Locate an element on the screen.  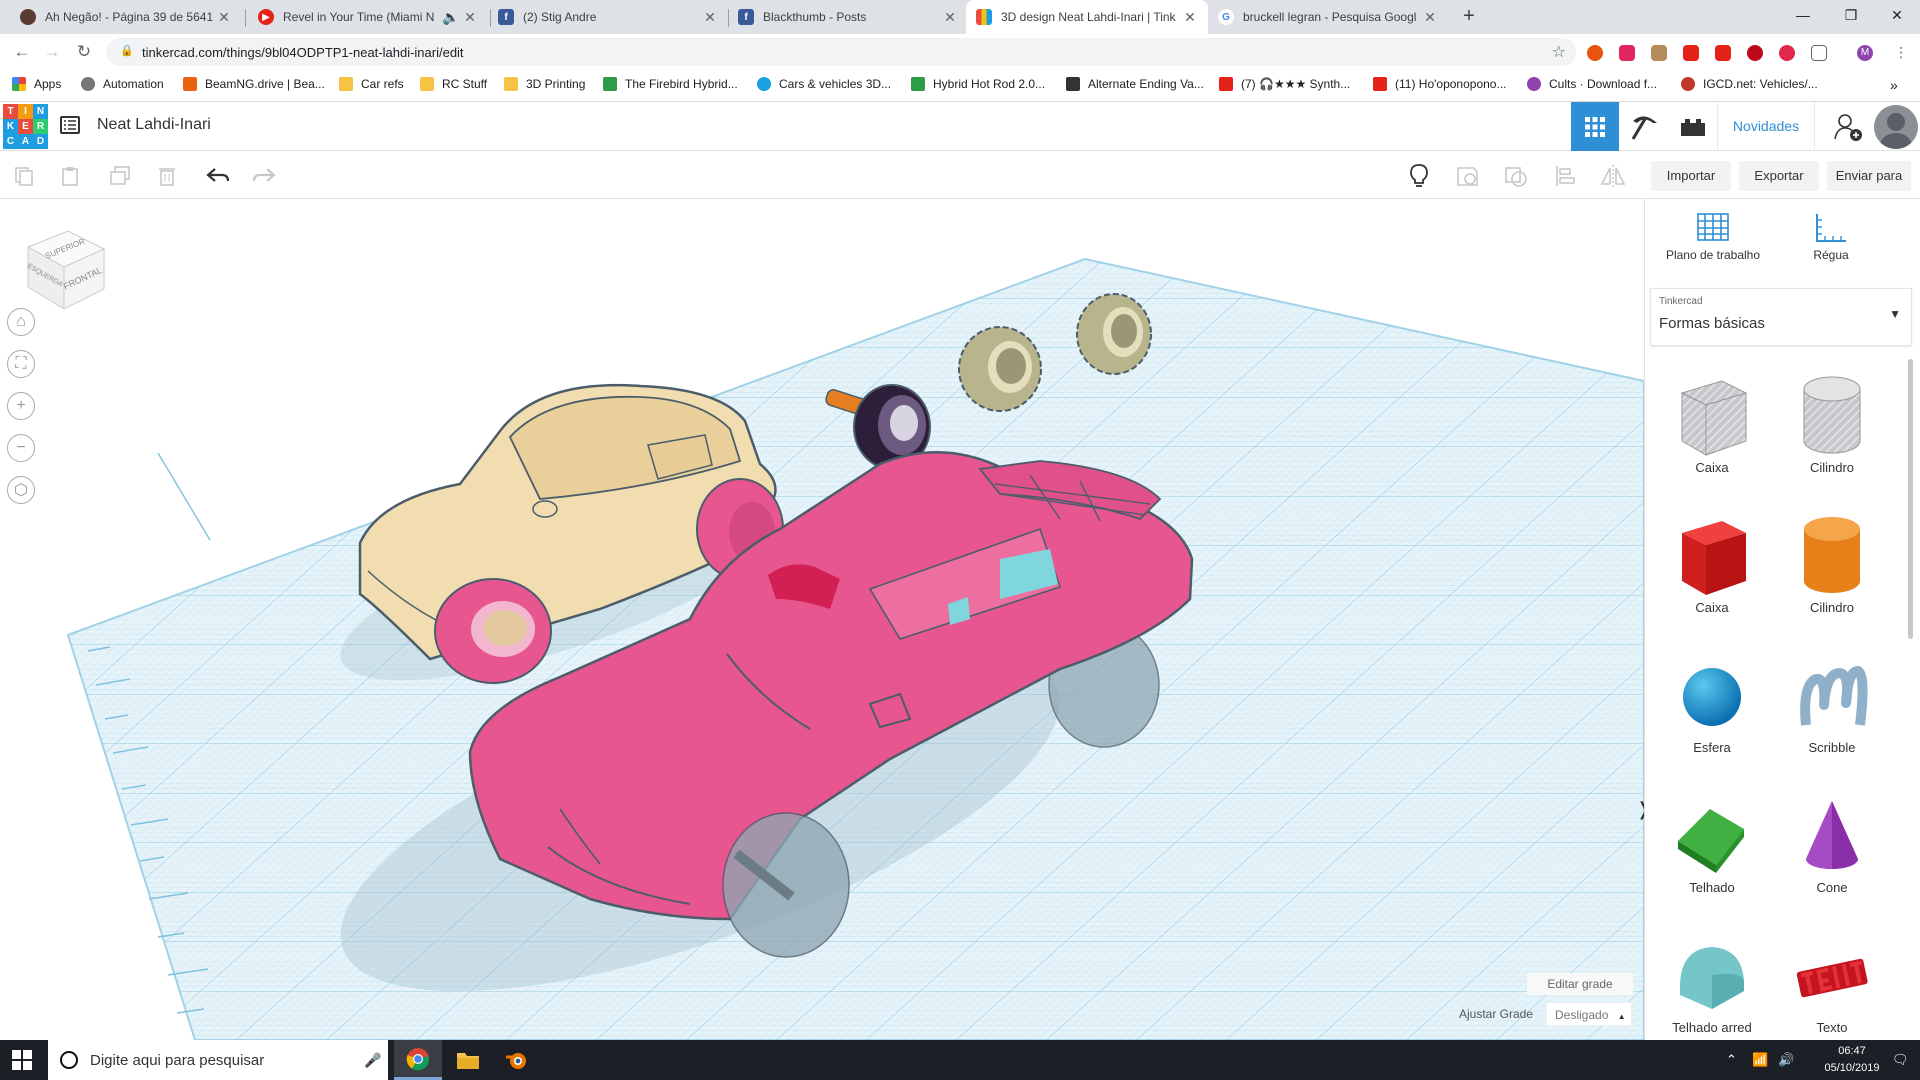
shape-box: Caixa is located at coordinates (1712, 561).